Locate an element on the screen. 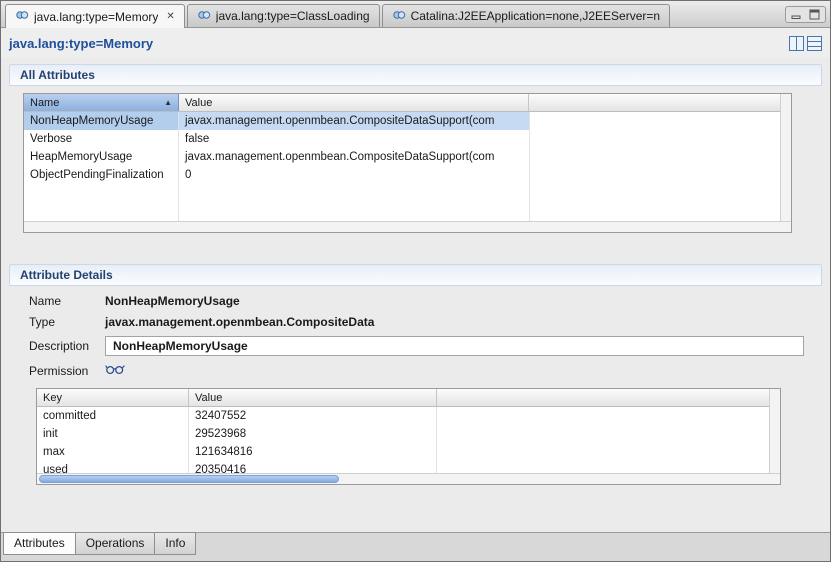 The image size is (831, 562). table-row: Verbose false is located at coordinates (407, 139).